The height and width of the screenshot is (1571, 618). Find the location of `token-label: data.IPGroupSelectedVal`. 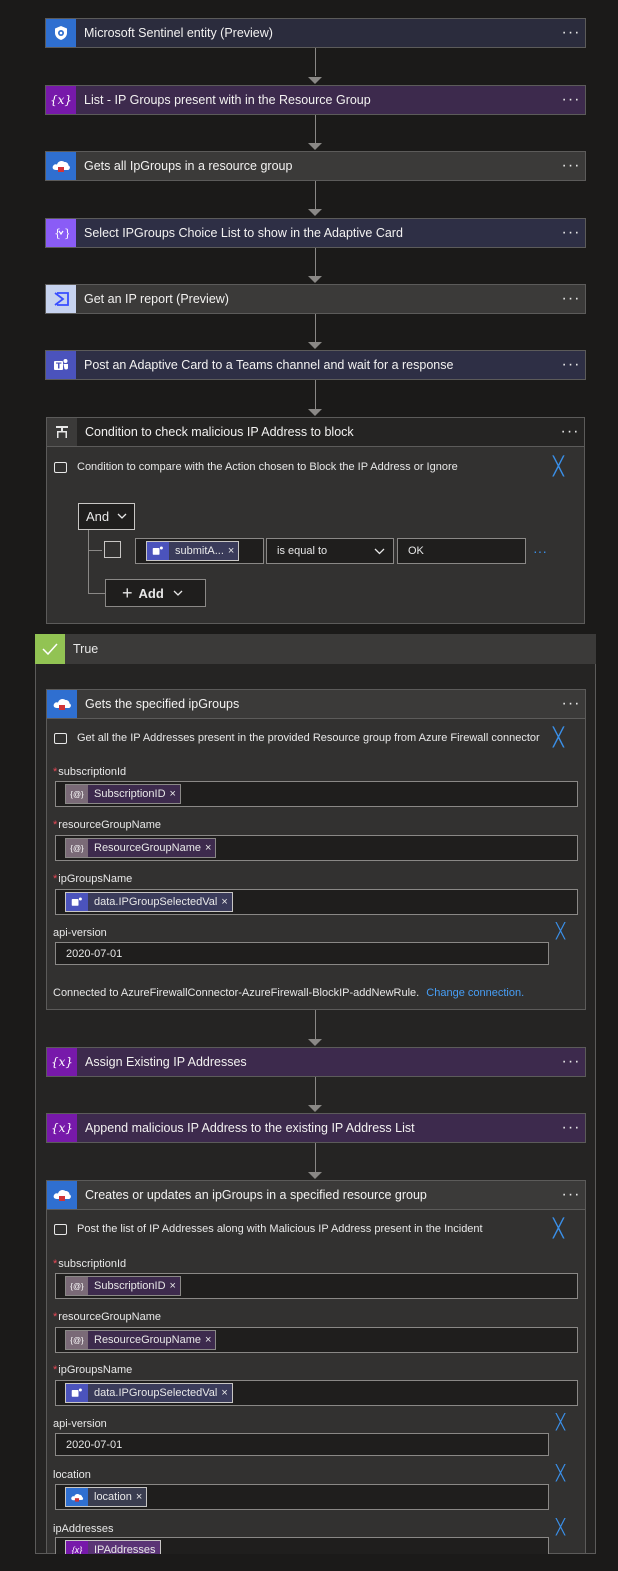

token-label: data.IPGroupSelectedVal is located at coordinates (156, 902).